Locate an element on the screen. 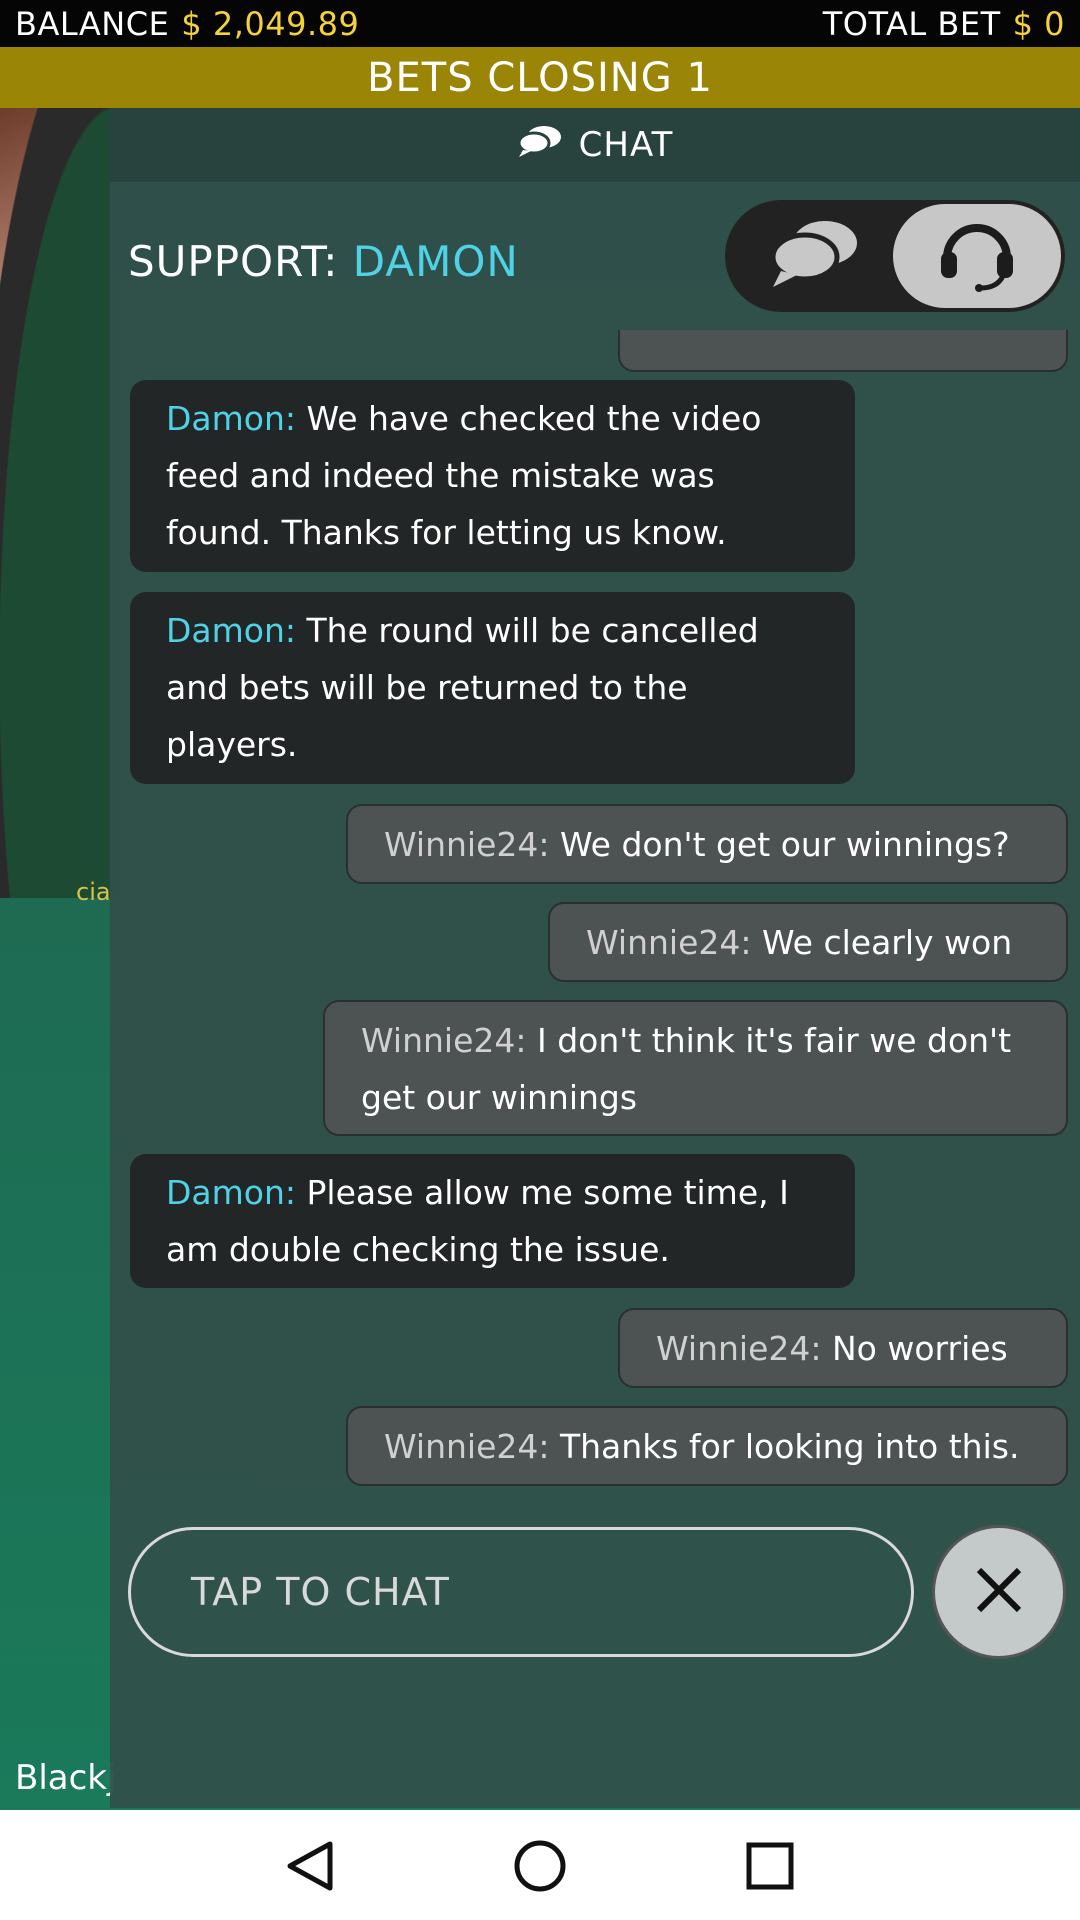  nav-home-button is located at coordinates (540, 1866).